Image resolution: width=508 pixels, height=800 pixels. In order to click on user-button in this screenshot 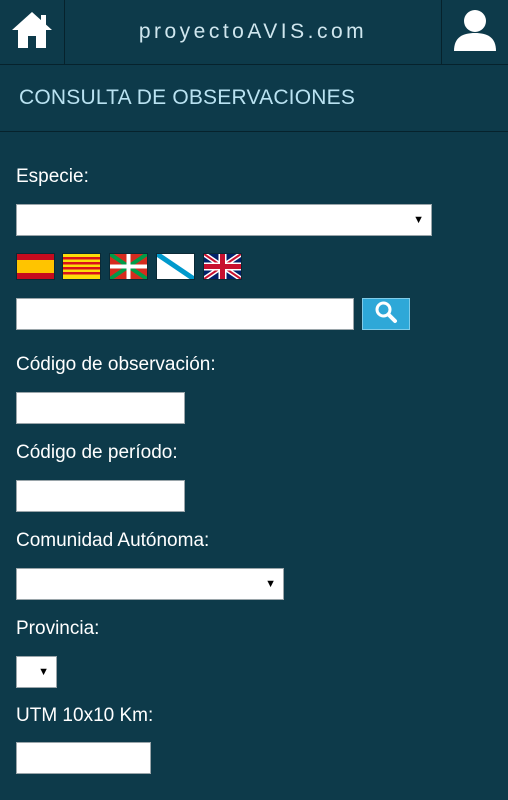, I will do `click(474, 32)`.